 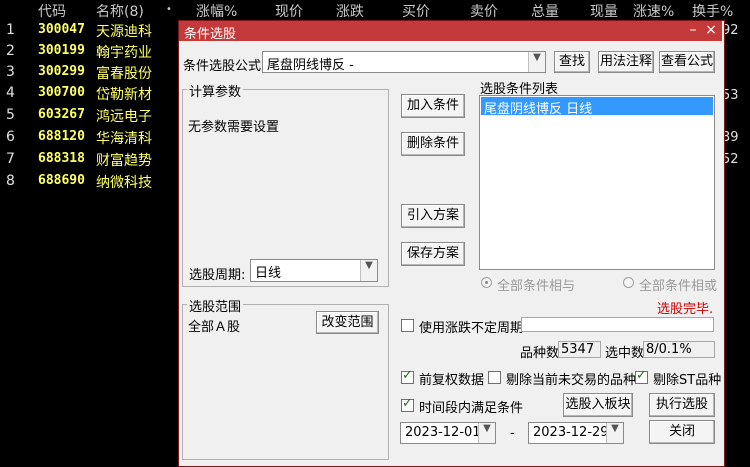 I want to click on end-date-value: 2023-12-29, so click(x=571, y=432).